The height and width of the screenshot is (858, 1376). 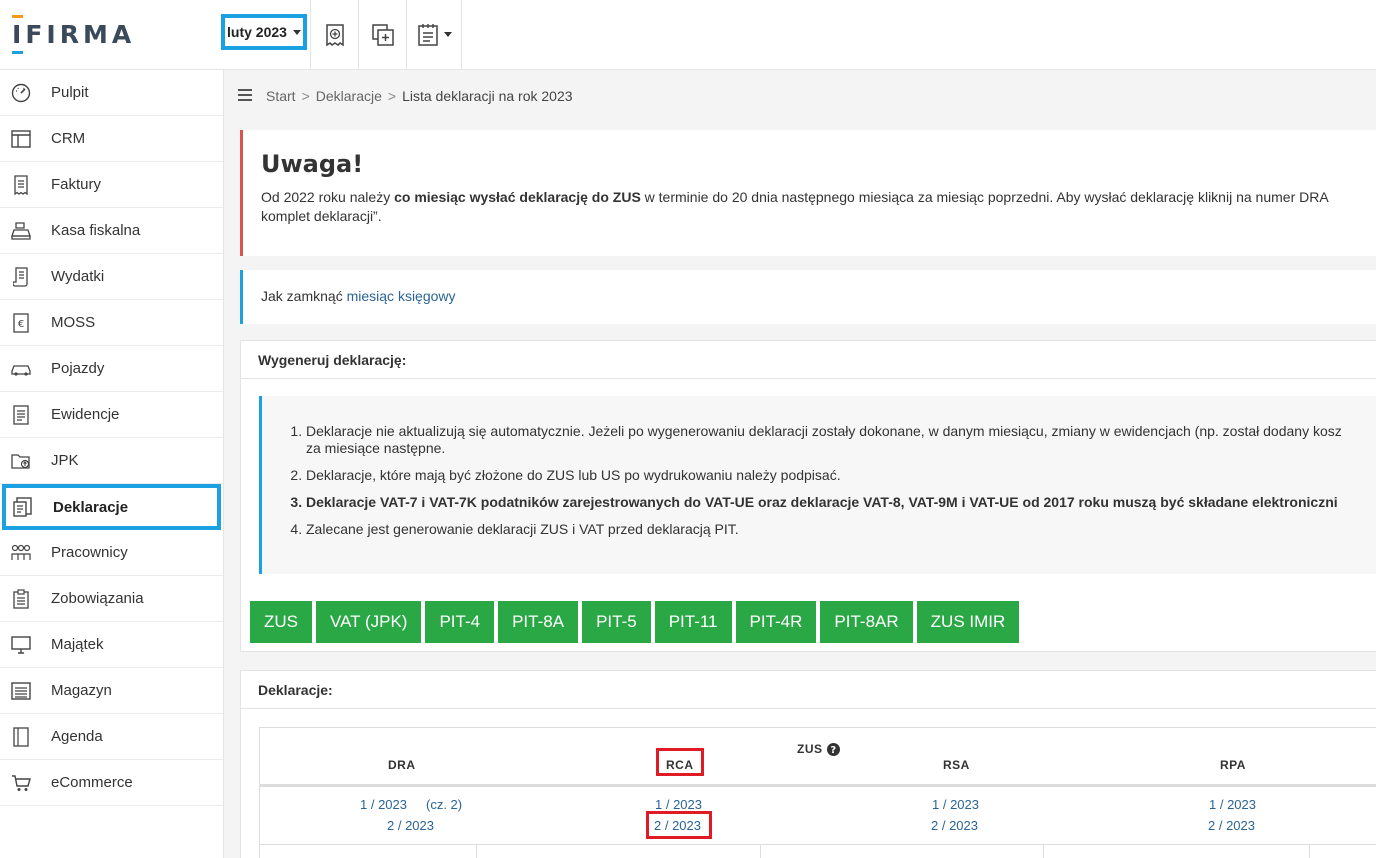 What do you see at coordinates (23, 507) in the screenshot?
I see `declaration-icon` at bounding box center [23, 507].